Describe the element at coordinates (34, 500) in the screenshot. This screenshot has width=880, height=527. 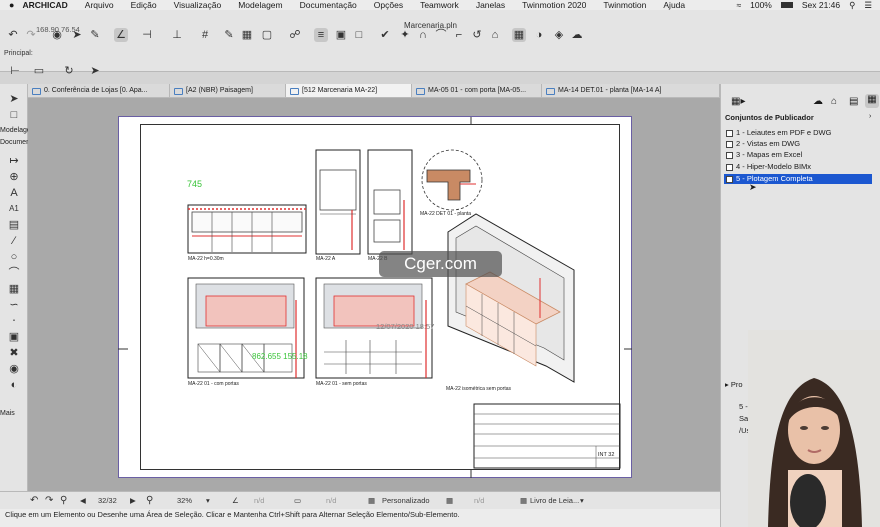
I see `undo-view-icon: ↶` at that location.